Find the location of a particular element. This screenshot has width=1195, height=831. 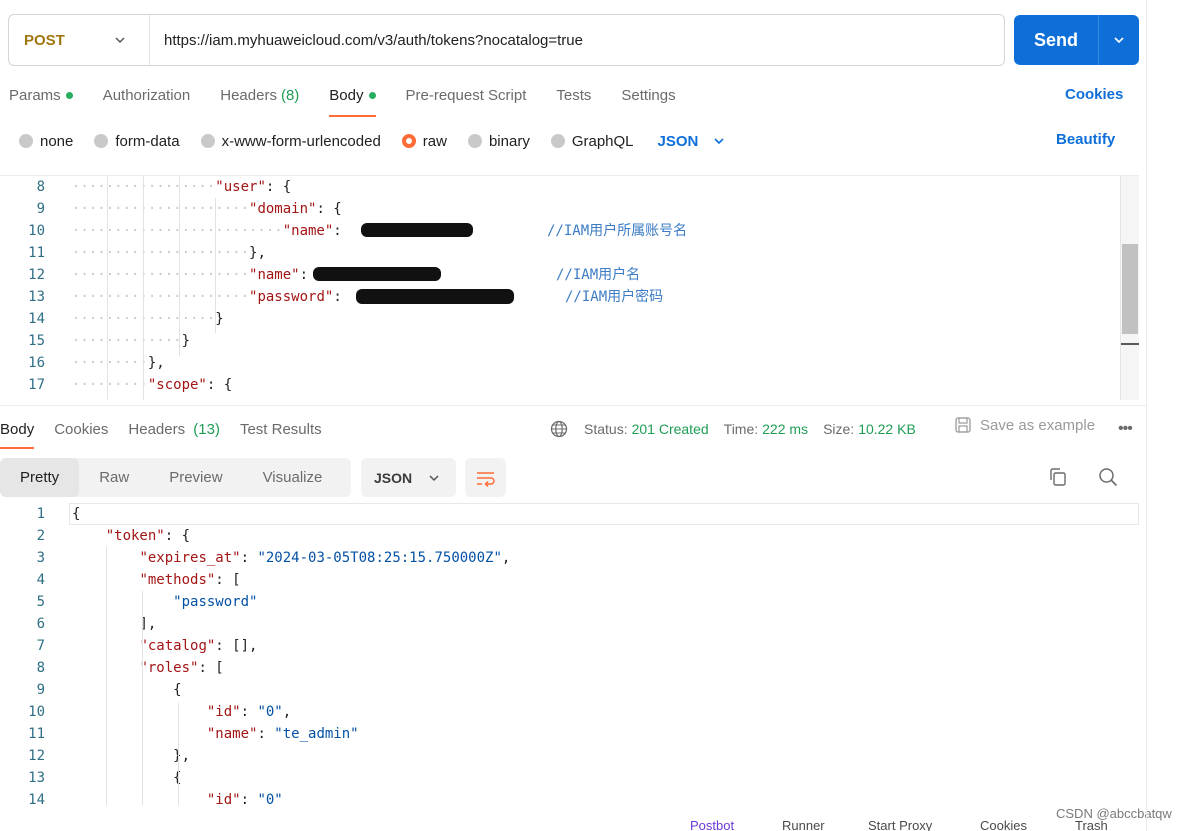

footer-postbot: Postbot is located at coordinates (712, 824).